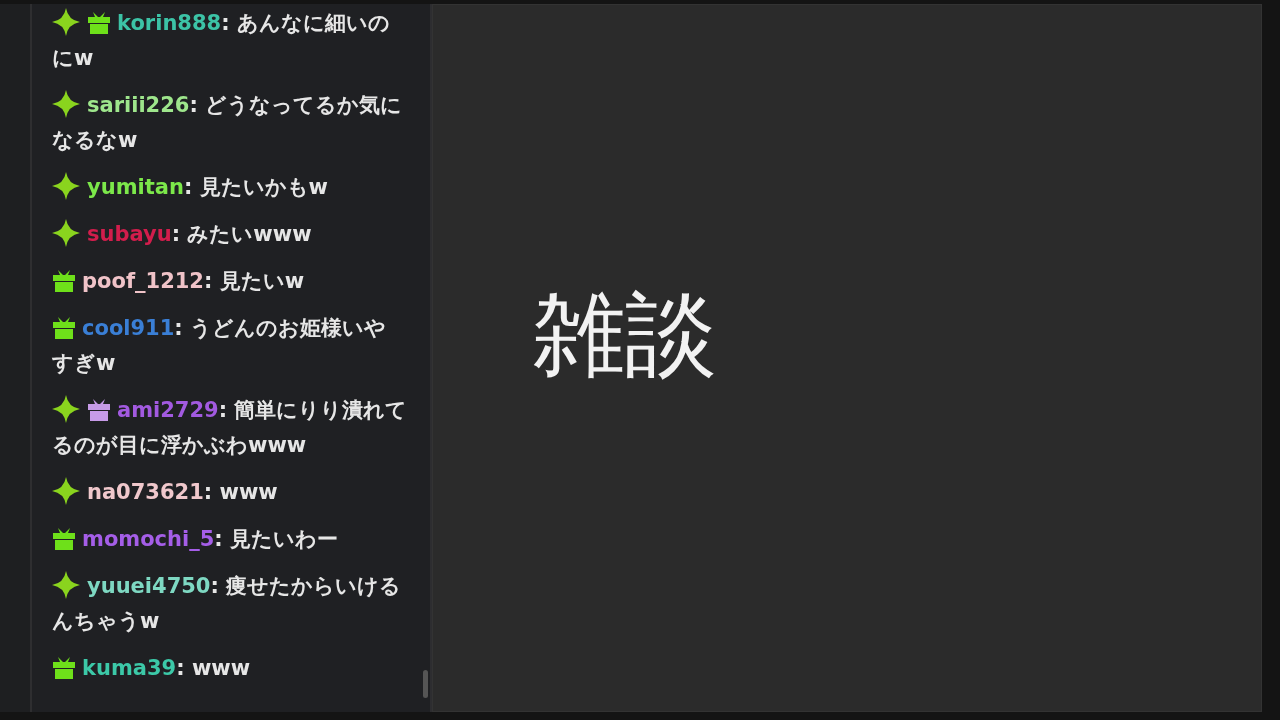  Describe the element at coordinates (219, 345) in the screenshot. I see `message-text: cool911: うどんのお姫様いやすぎw` at that location.